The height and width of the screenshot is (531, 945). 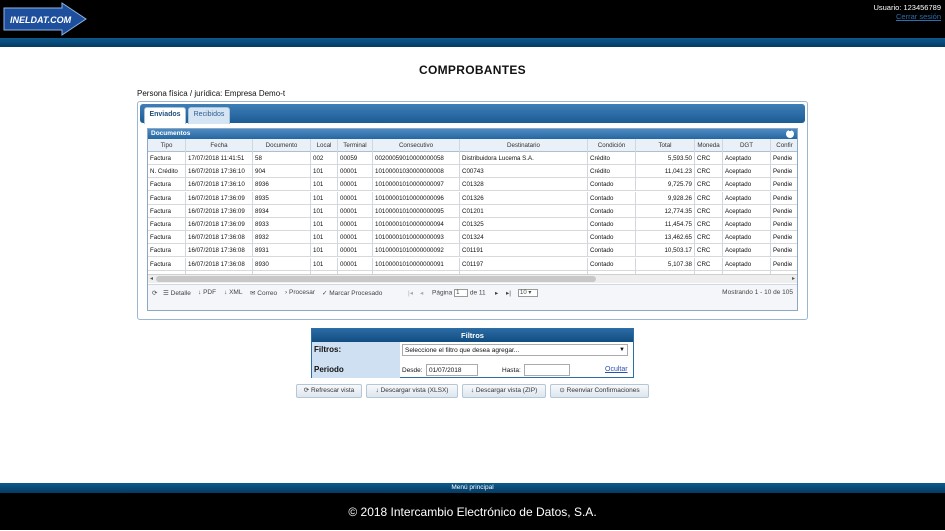 I want to click on table-cell: C01191, so click(x=524, y=251).